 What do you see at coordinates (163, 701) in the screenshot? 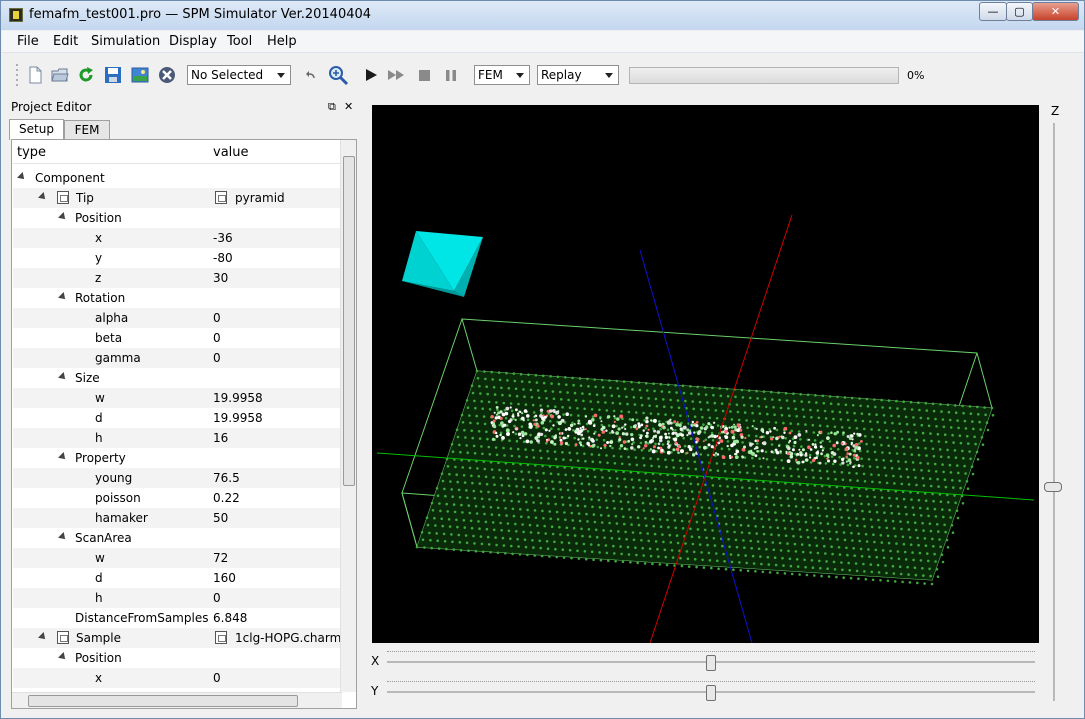
I see `horizontal-scroll-thumb` at bounding box center [163, 701].